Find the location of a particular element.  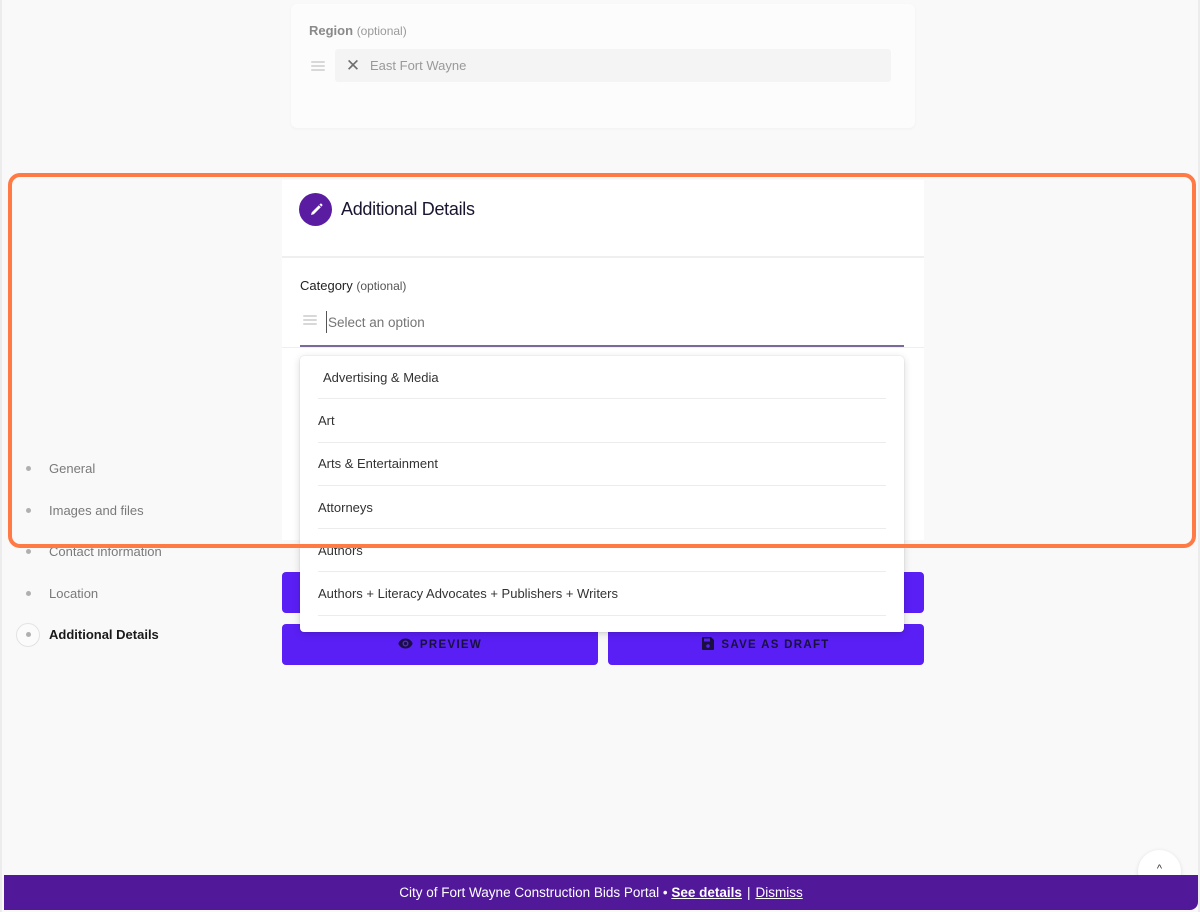

region-selected-chip: ✕ East Fort Wayne is located at coordinates (613, 65).